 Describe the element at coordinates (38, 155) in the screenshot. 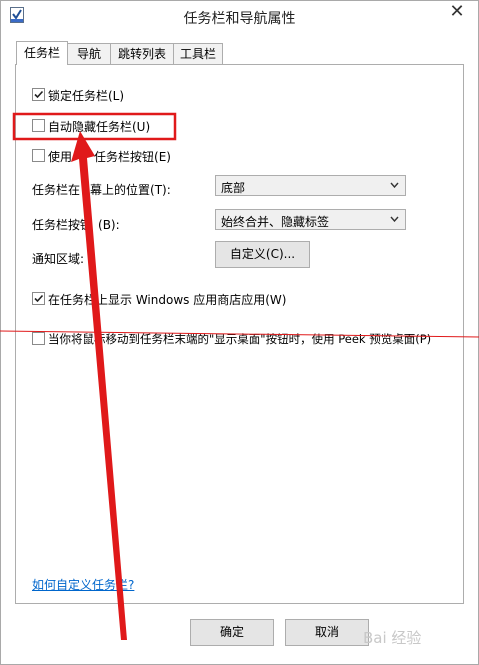

I see `small-buttons-checkbox` at that location.